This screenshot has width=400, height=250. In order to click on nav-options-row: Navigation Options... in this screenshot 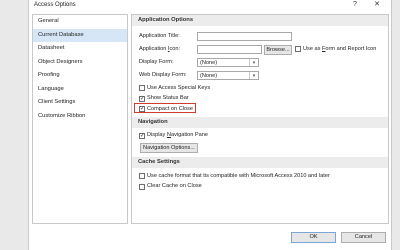, I will do `click(260, 149)`.